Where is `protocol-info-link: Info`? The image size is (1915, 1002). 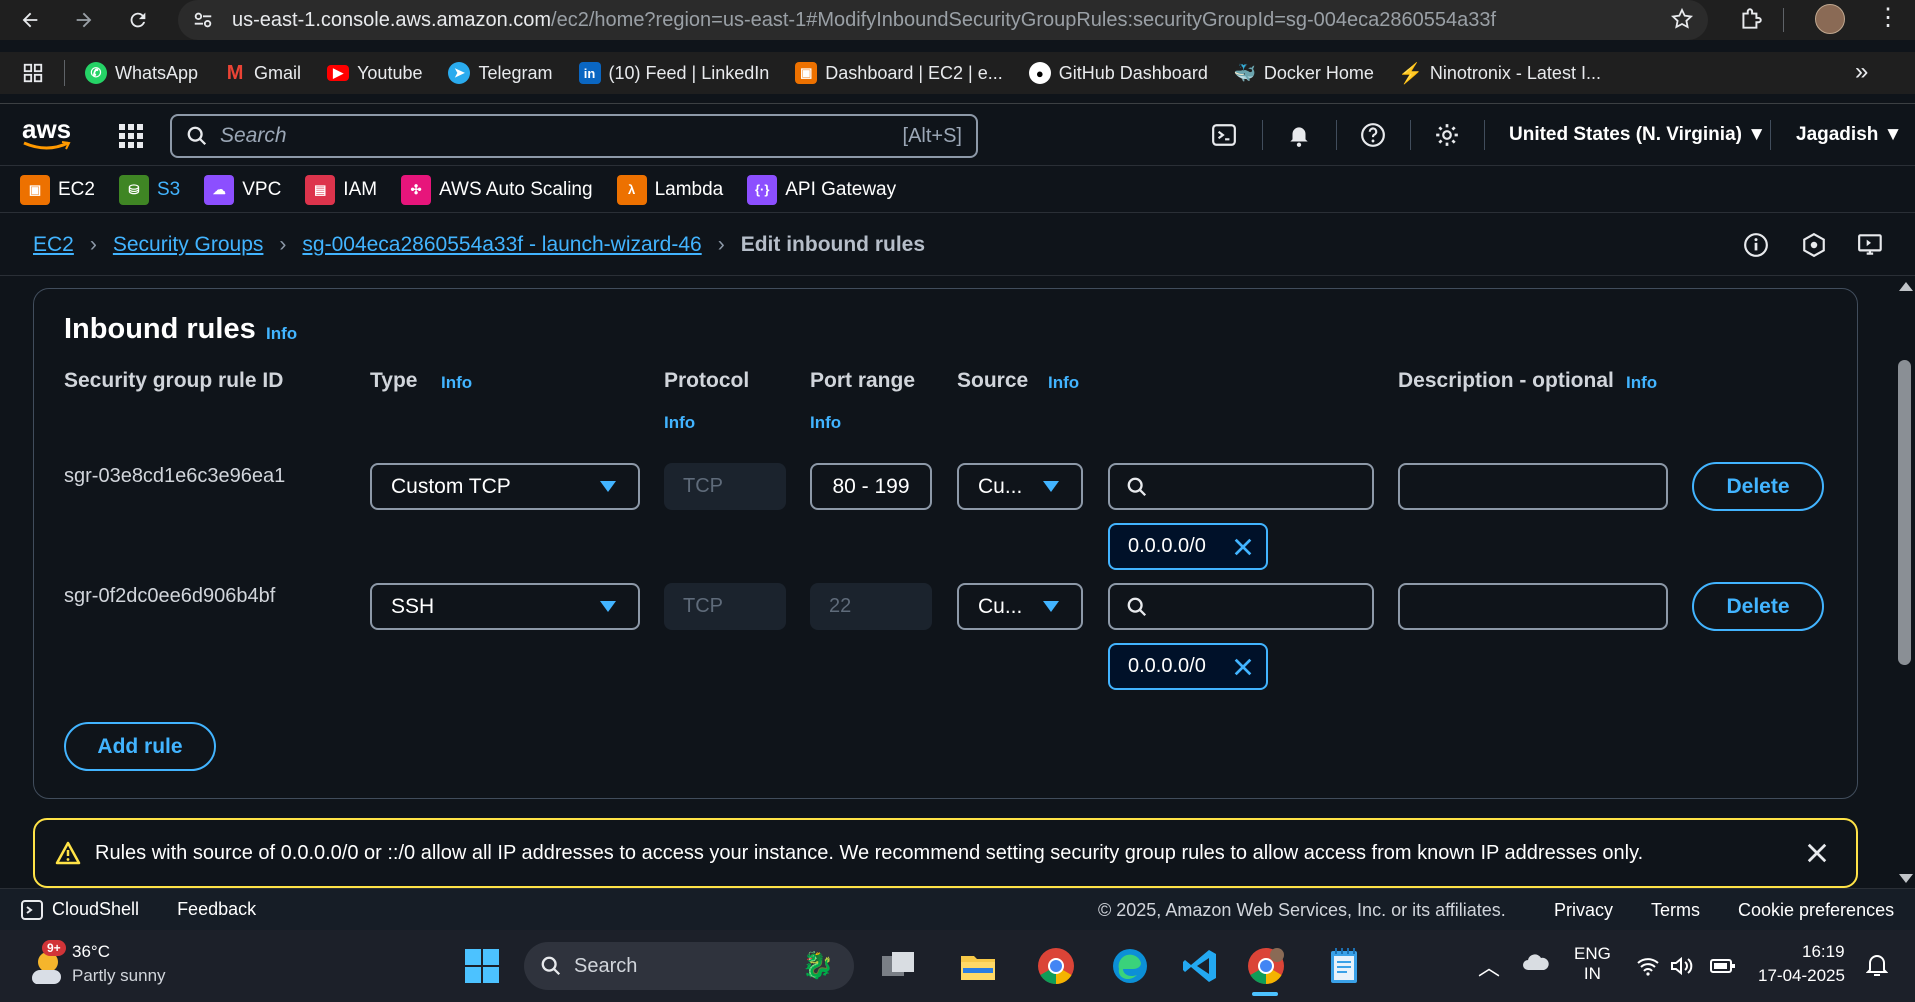 protocol-info-link: Info is located at coordinates (679, 423).